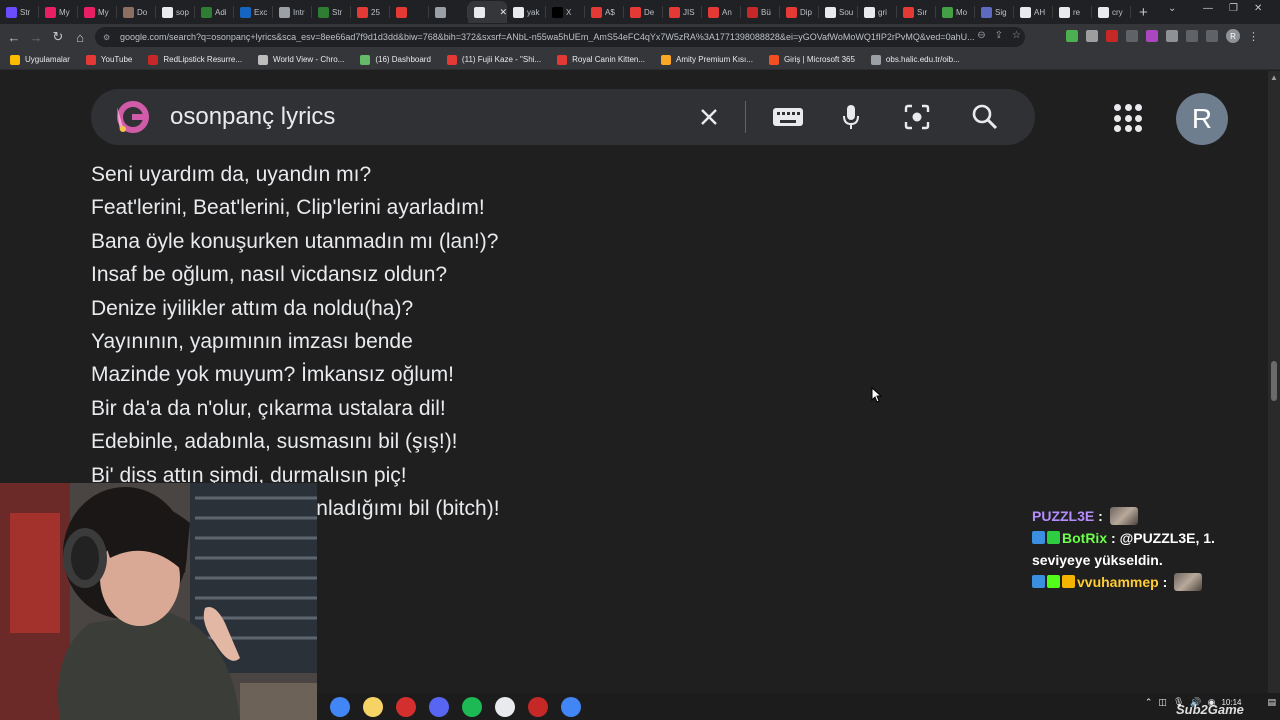  Describe the element at coordinates (985, 117) in the screenshot. I see `search-icon` at that location.